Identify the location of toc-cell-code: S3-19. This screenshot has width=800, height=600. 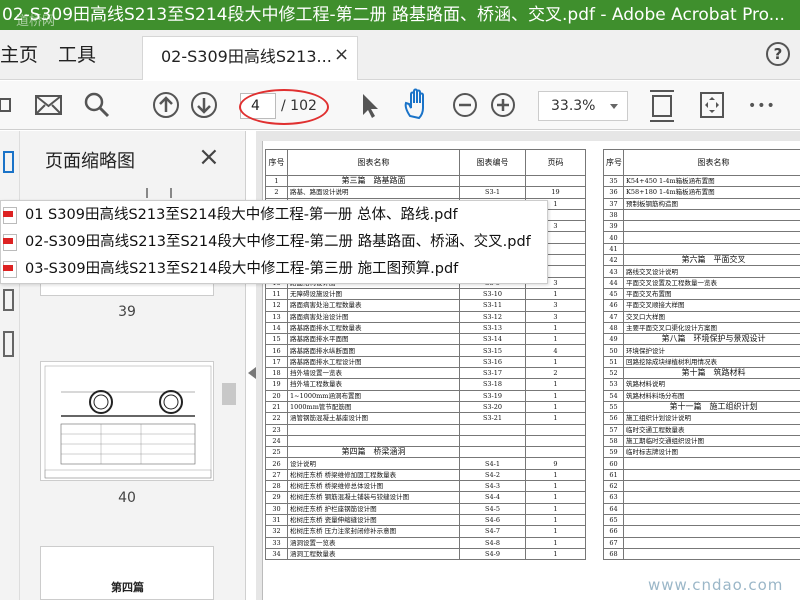
(492, 395).